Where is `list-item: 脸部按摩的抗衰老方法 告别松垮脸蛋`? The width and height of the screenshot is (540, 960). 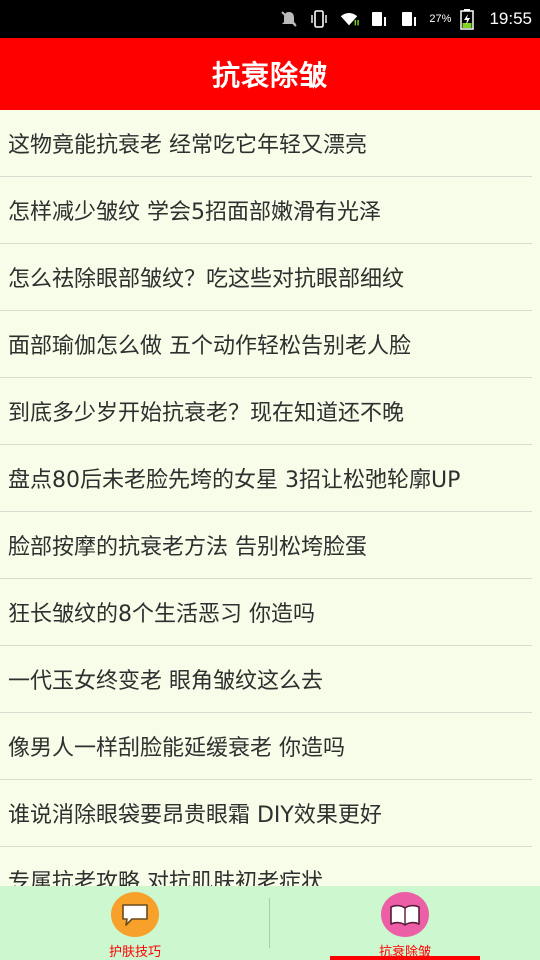
list-item: 脸部按摩的抗衰老方法 告别松垮脸蛋 is located at coordinates (266, 545).